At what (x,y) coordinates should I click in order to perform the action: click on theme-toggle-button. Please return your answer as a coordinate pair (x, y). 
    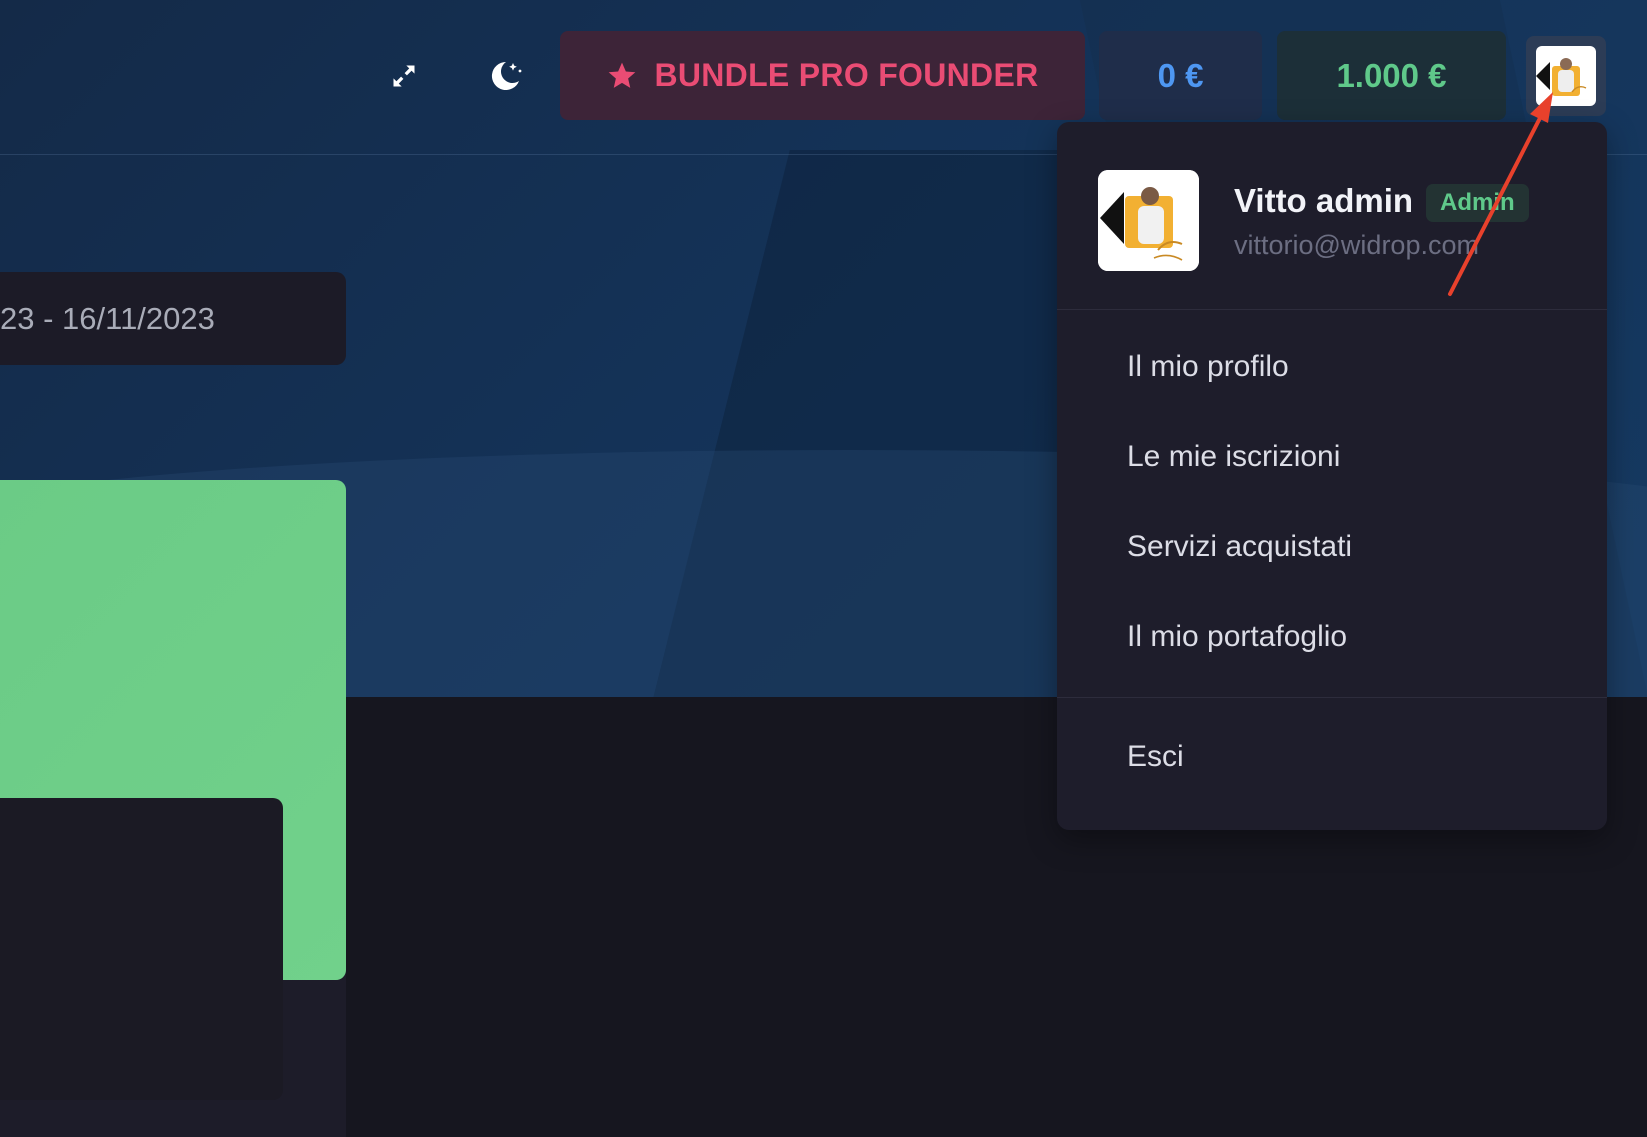
    Looking at the image, I should click on (505, 76).